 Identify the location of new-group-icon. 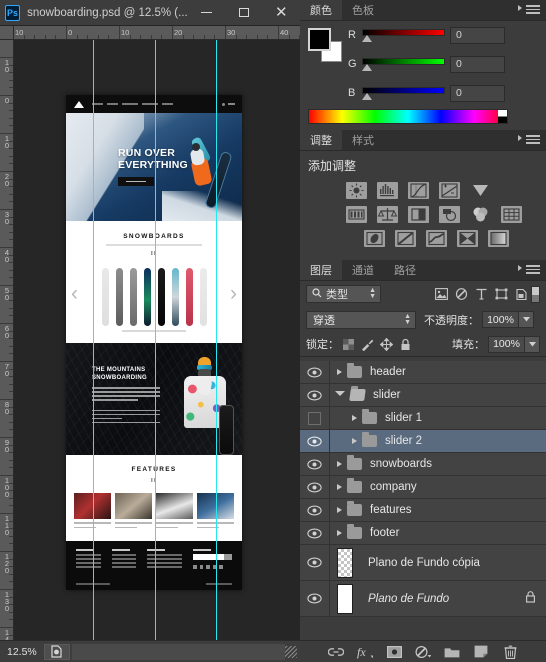
(452, 652).